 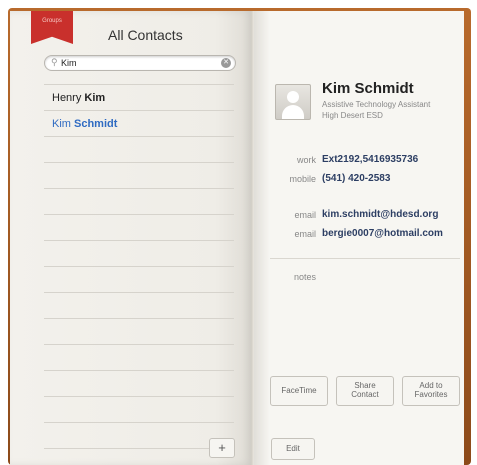 What do you see at coordinates (370, 159) in the screenshot?
I see `work-phone-value: Ext2192,5416935736` at bounding box center [370, 159].